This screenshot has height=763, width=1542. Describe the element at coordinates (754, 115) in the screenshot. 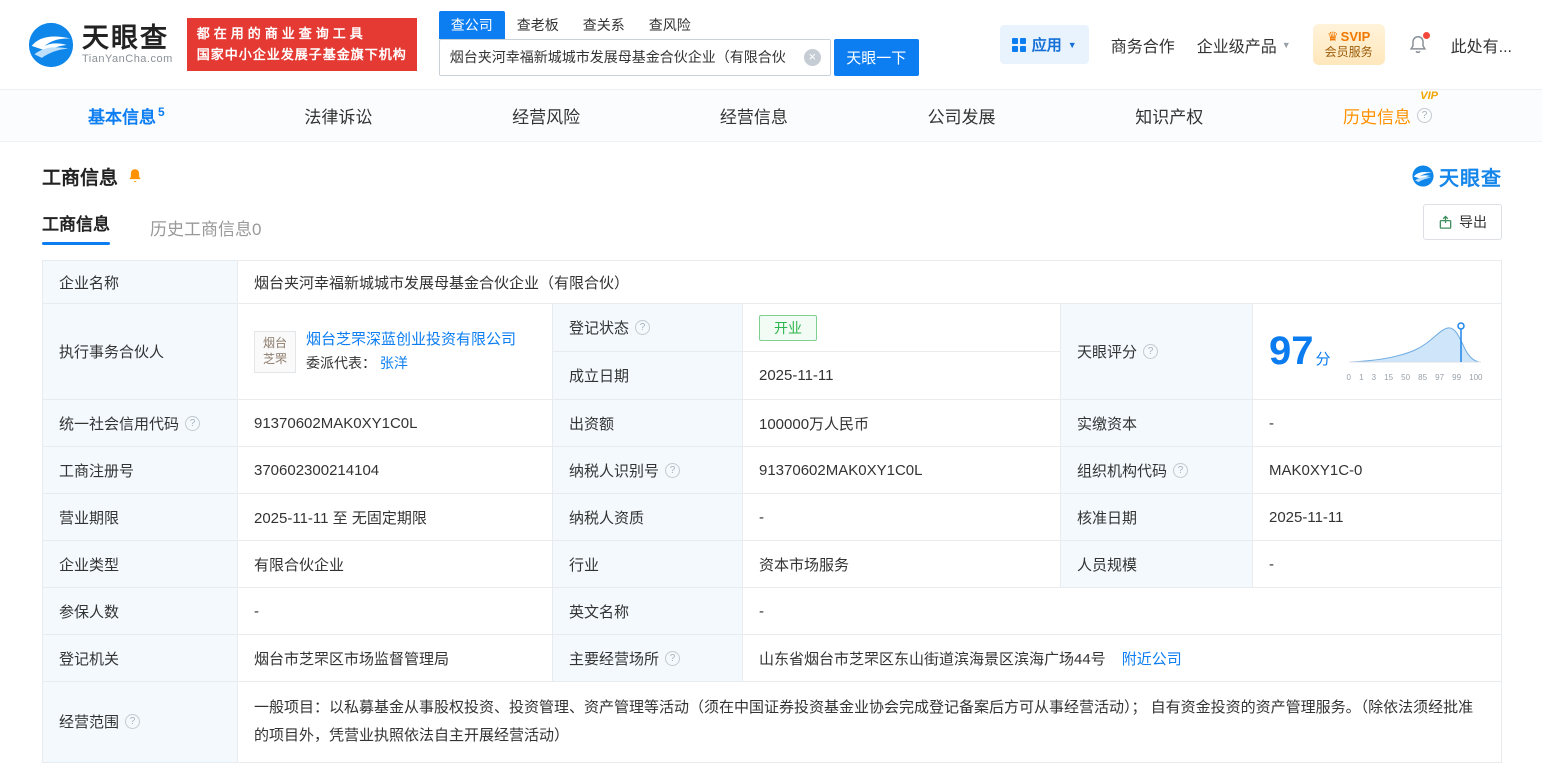

I see `tab-operating-info: 经营信息` at that location.